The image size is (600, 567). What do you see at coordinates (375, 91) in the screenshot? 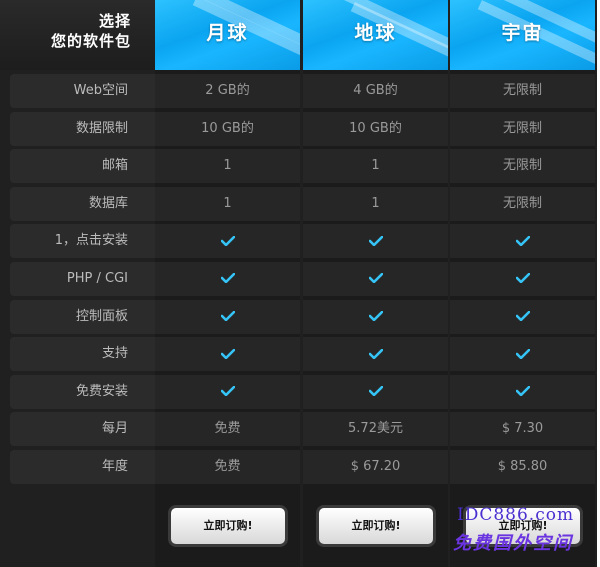
I see `row-value: 4 GB的` at bounding box center [375, 91].